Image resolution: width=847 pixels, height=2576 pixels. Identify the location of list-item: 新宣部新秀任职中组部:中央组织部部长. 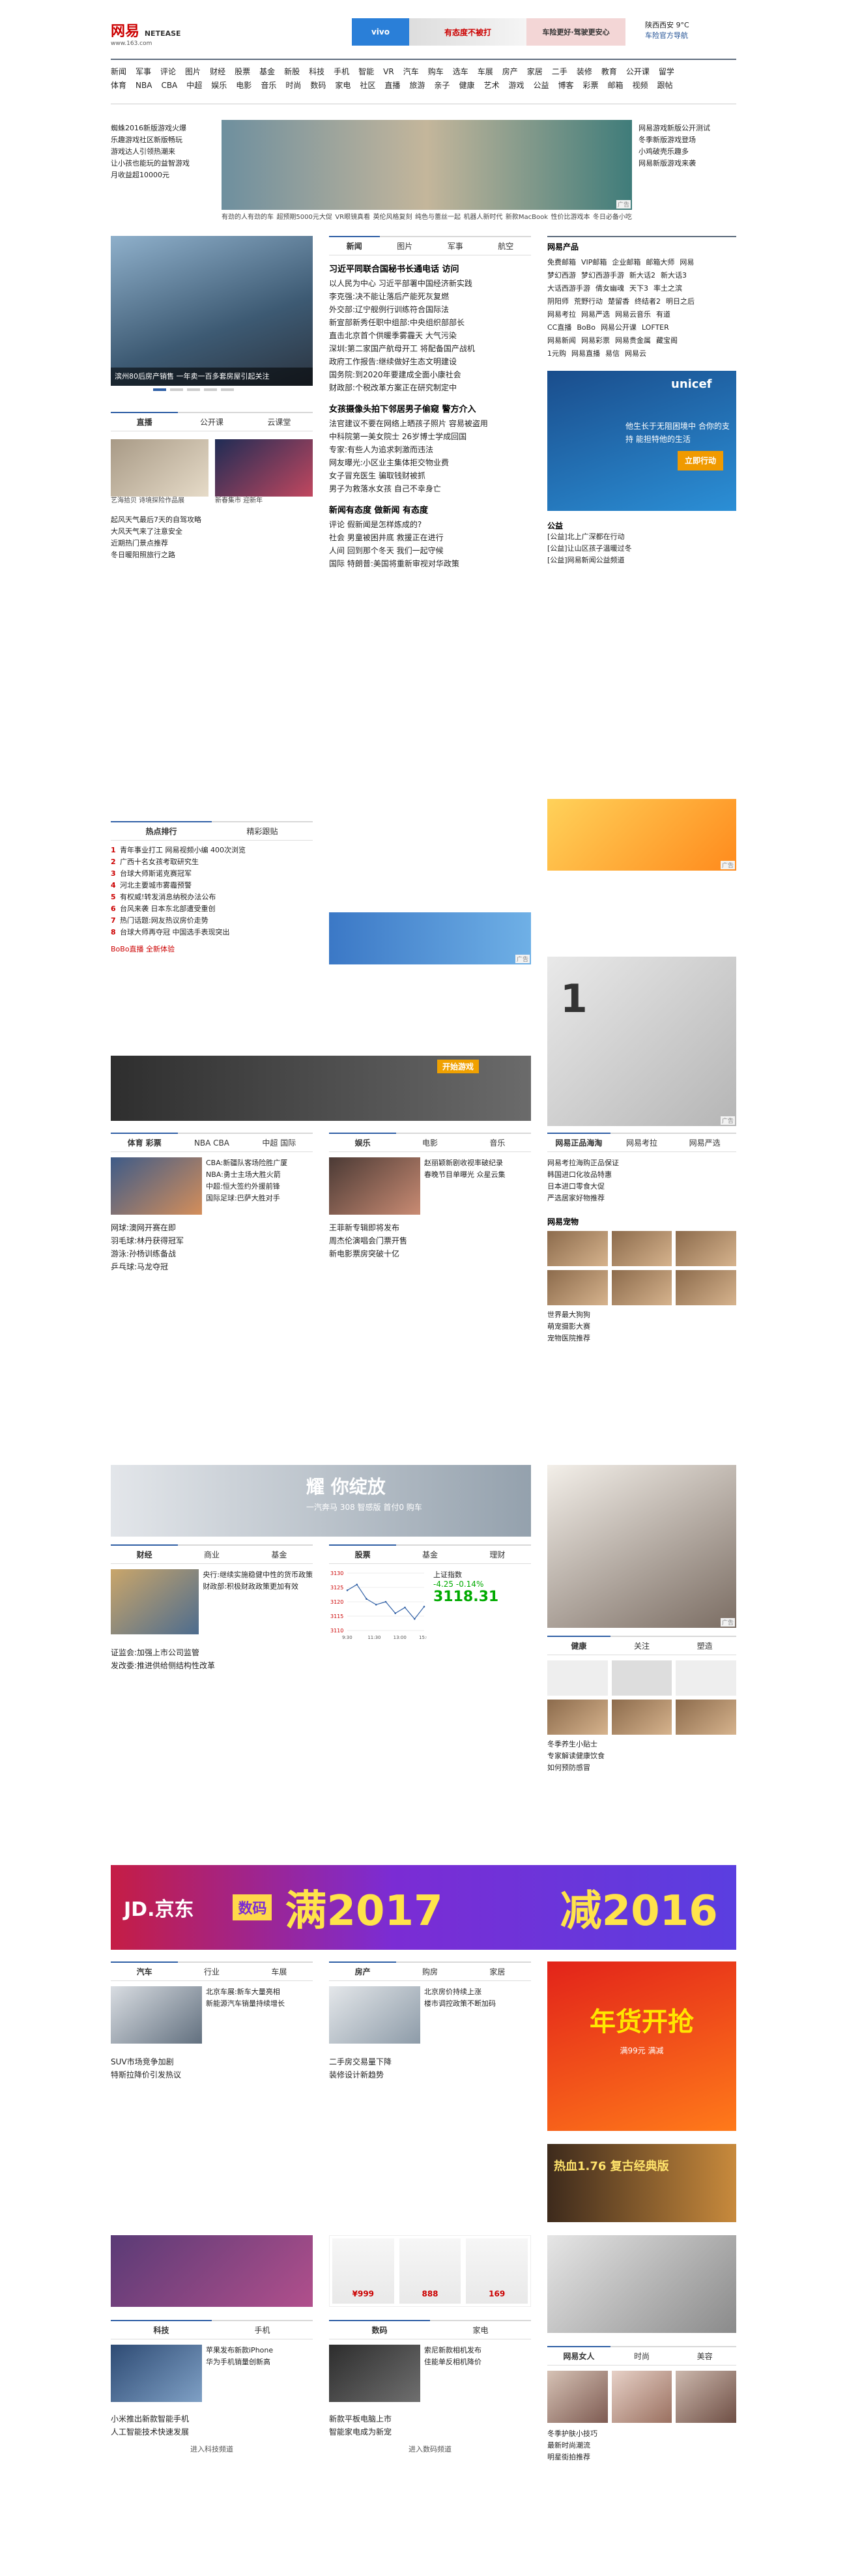
(430, 322).